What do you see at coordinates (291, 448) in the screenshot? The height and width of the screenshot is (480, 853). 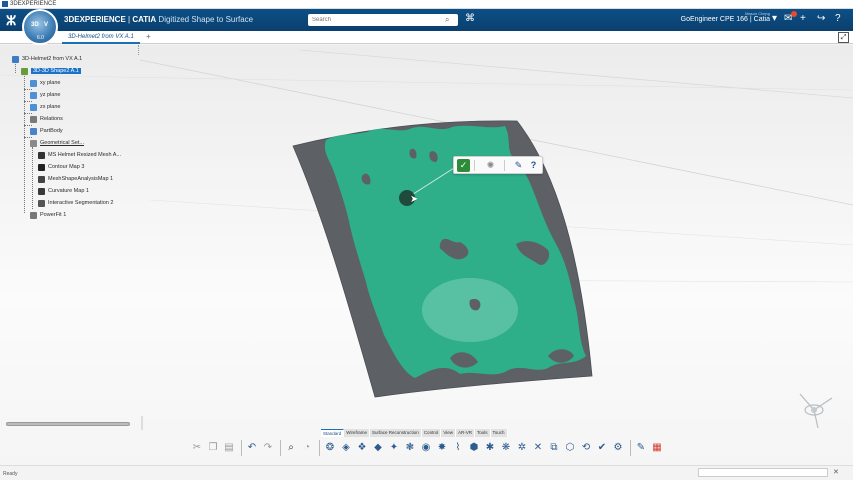 I see `zoom-icon: ⌕` at bounding box center [291, 448].